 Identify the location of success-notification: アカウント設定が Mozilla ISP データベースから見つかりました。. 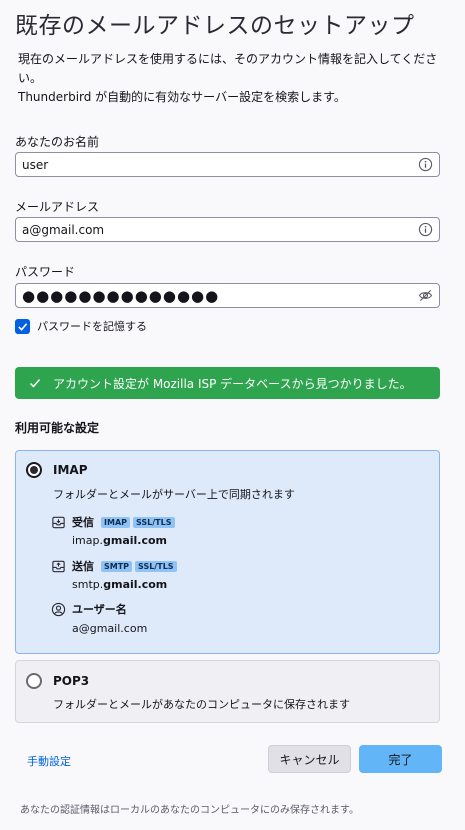
(227, 383).